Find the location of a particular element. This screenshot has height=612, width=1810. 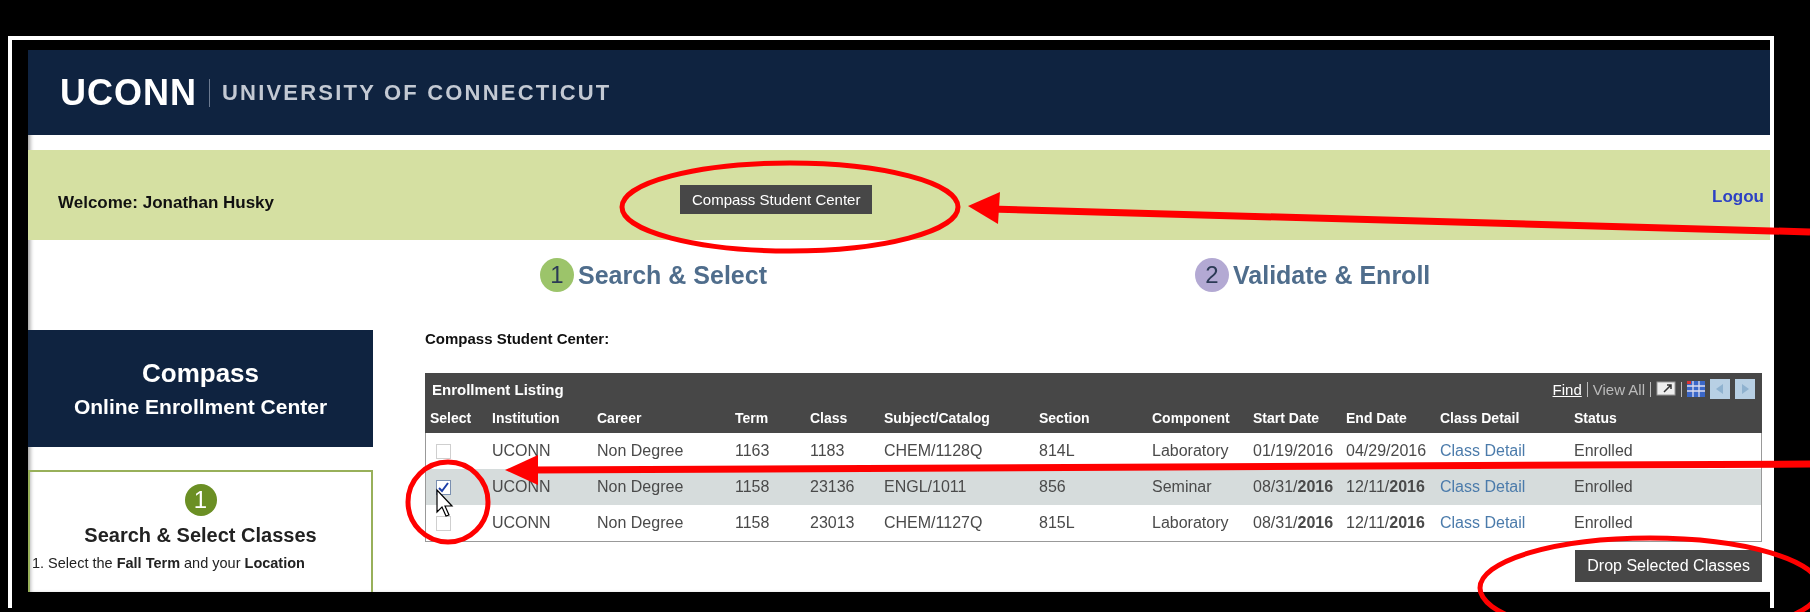

find-link: Find is located at coordinates (1567, 389).